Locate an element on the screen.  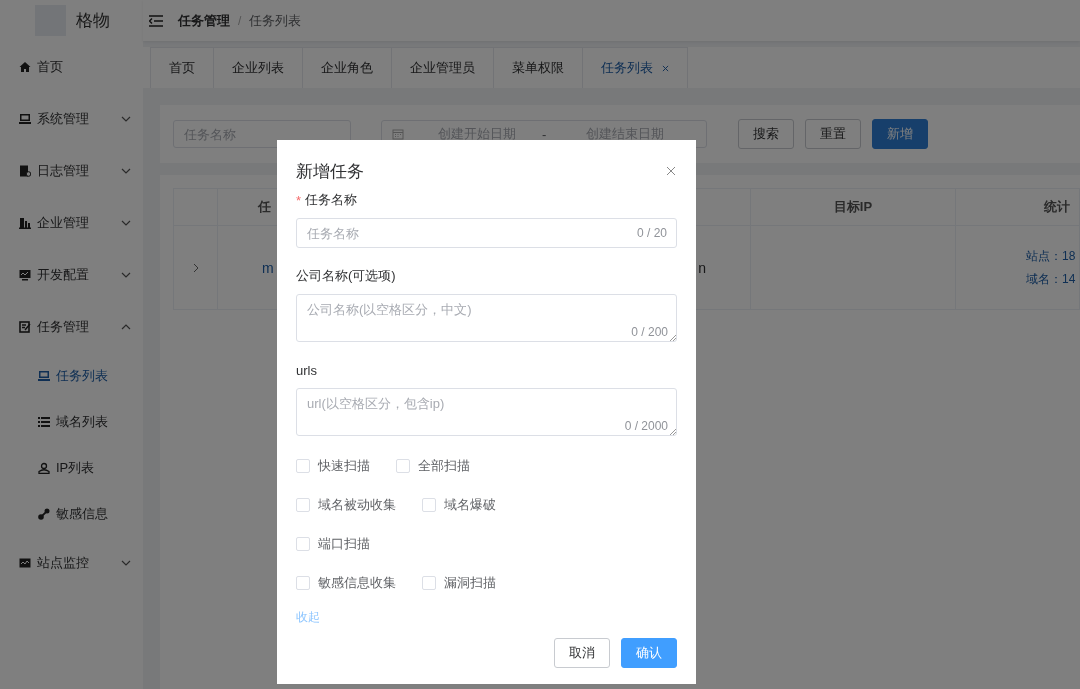
breadcrumb-item: 任务管理 is located at coordinates (204, 20).